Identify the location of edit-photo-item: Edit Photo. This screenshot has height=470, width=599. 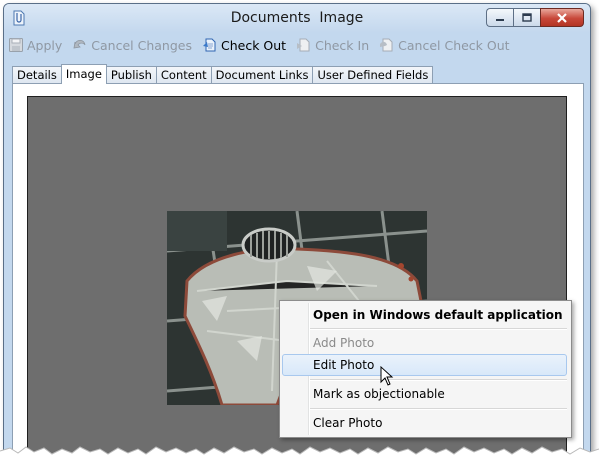
(424, 365).